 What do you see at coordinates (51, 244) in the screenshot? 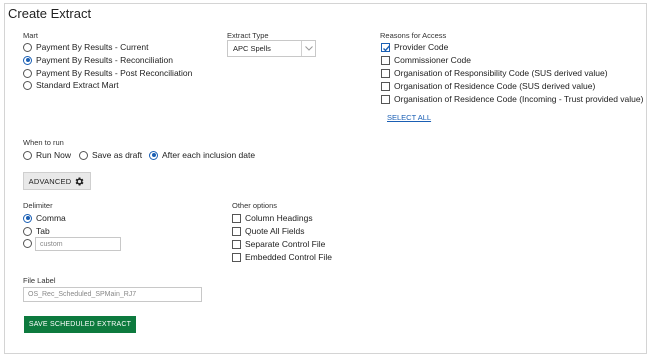
I see `custom-delimiter-placeholder: custom` at bounding box center [51, 244].